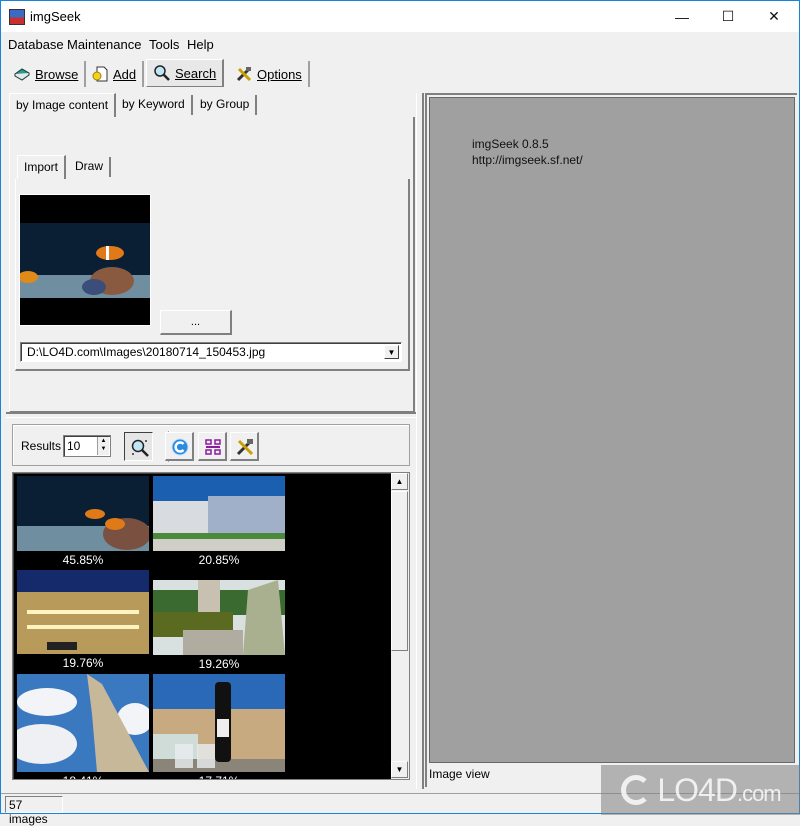 The height and width of the screenshot is (826, 800). Describe the element at coordinates (510, 144) in the screenshot. I see `app-version: imgSeek 0.8.5` at that location.